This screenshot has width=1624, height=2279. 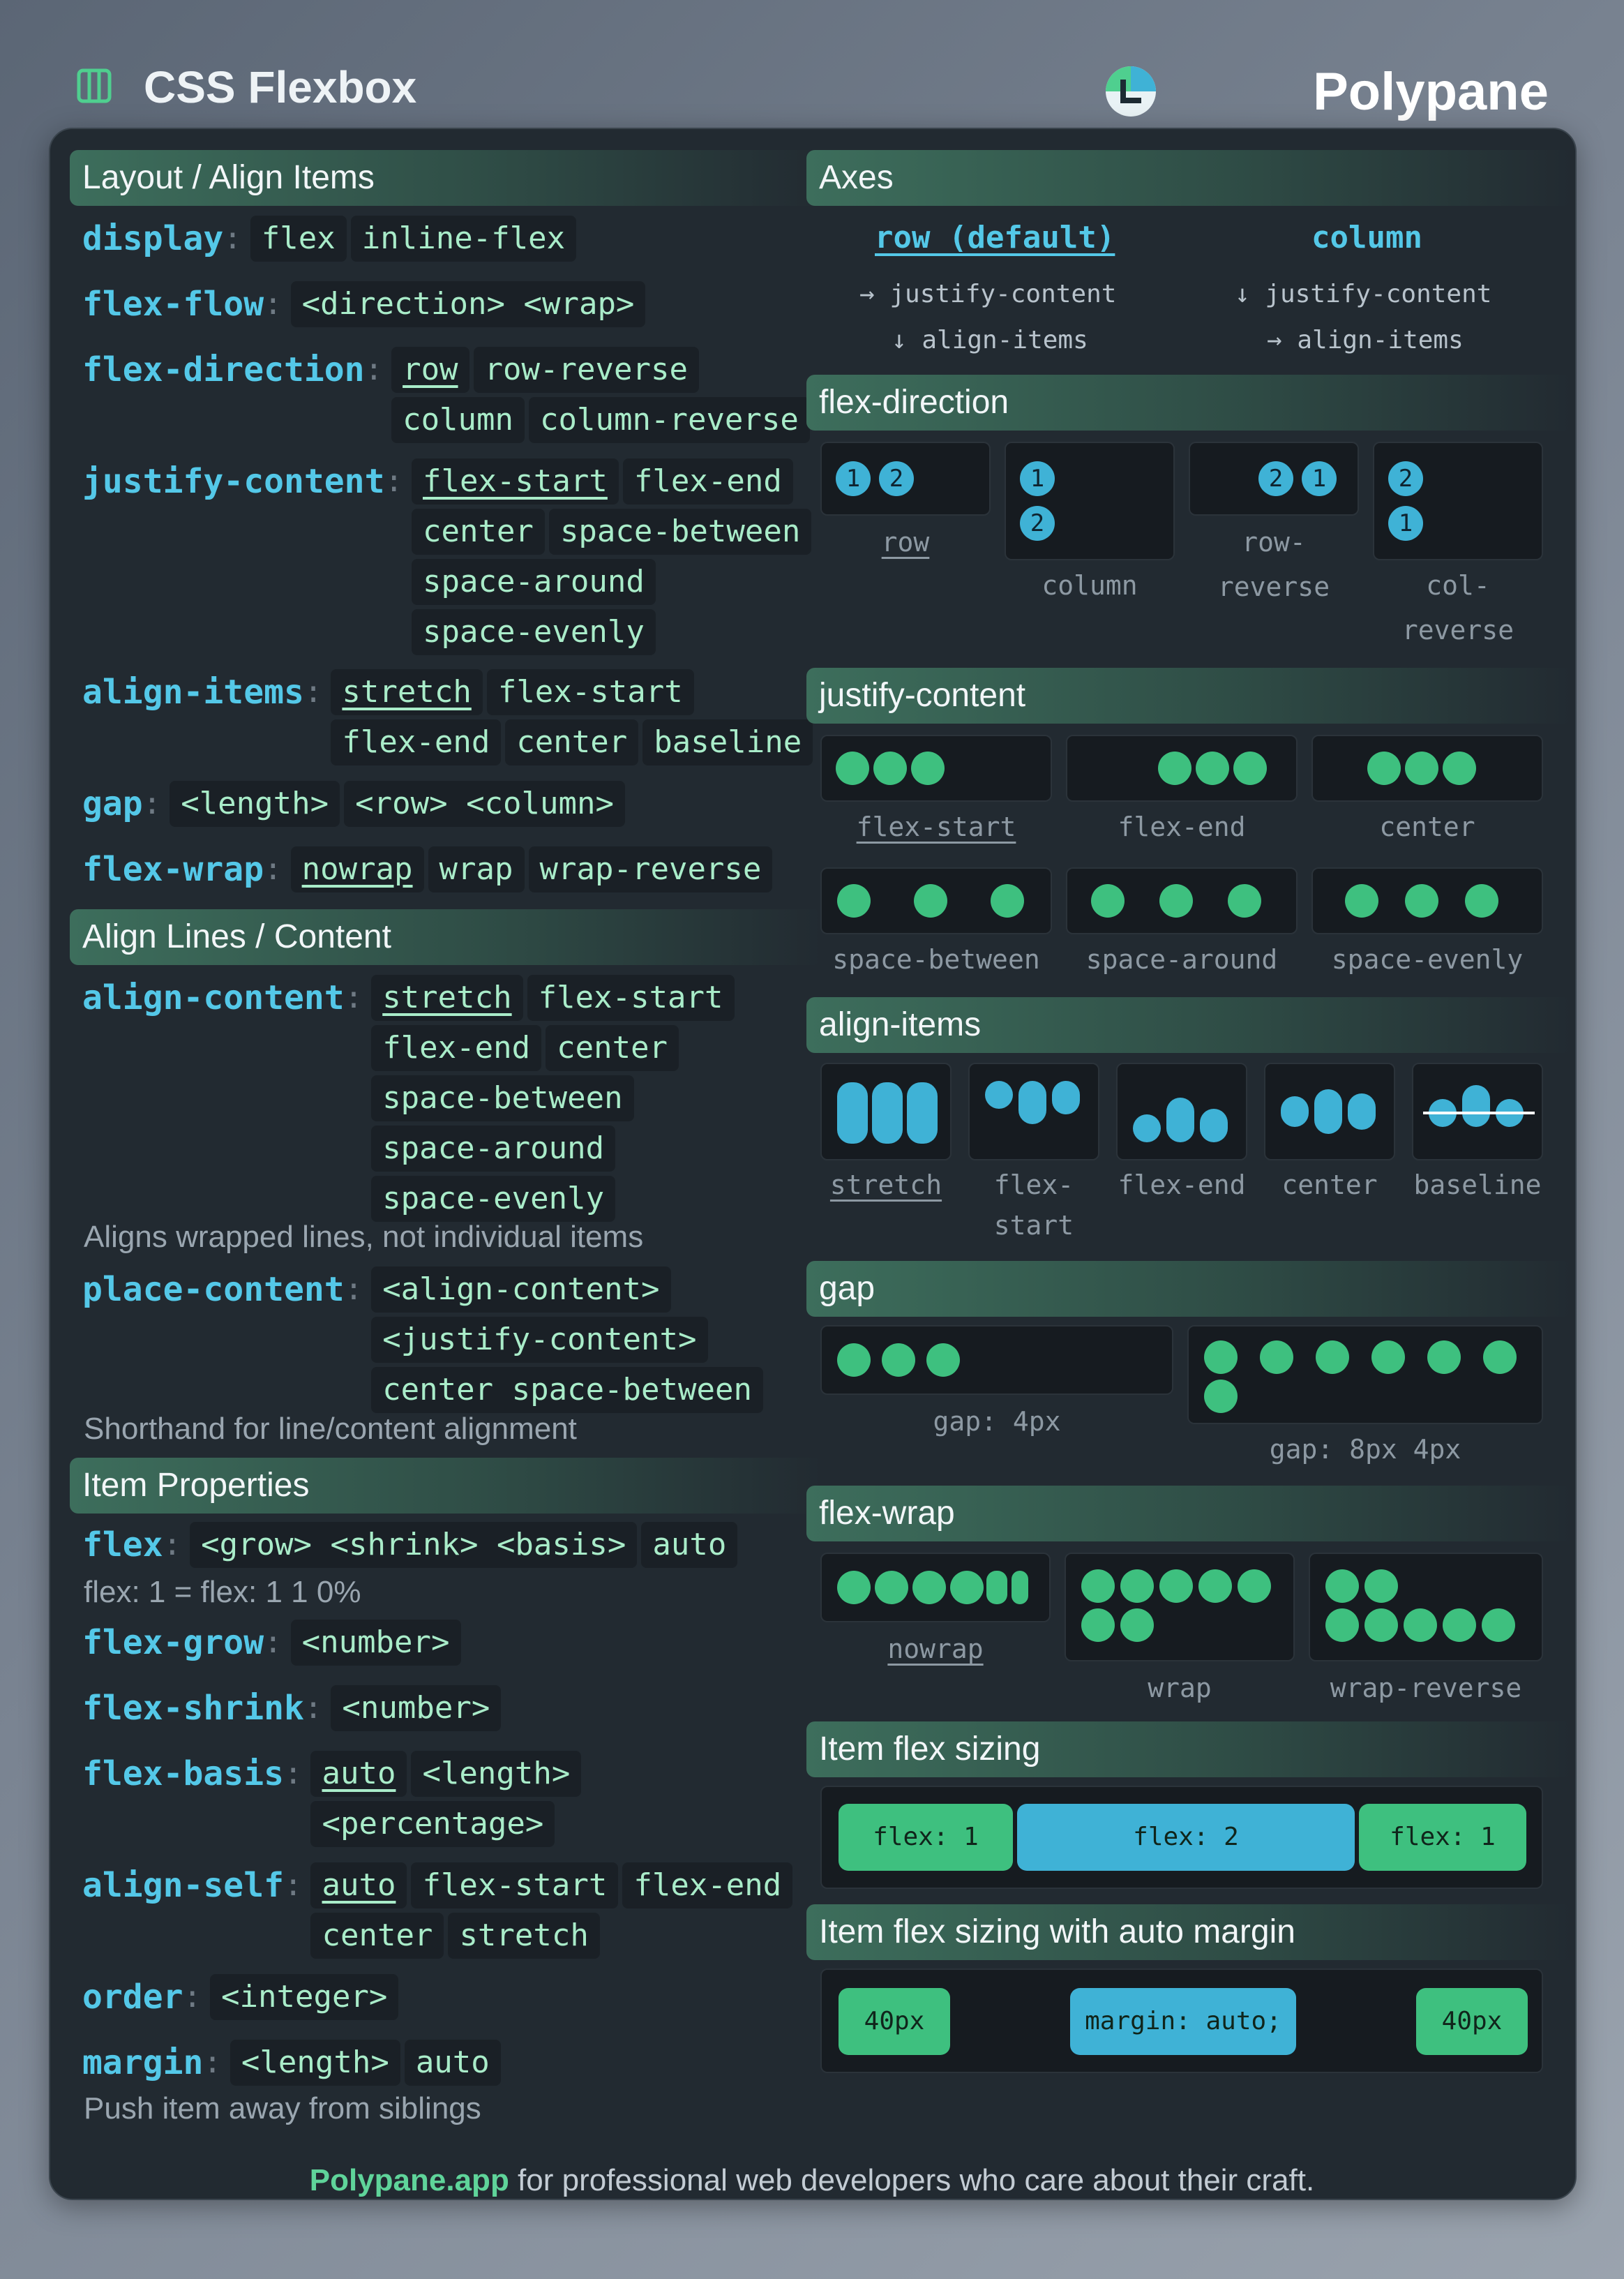 I want to click on prop-name: place-content, so click(x=213, y=1289).